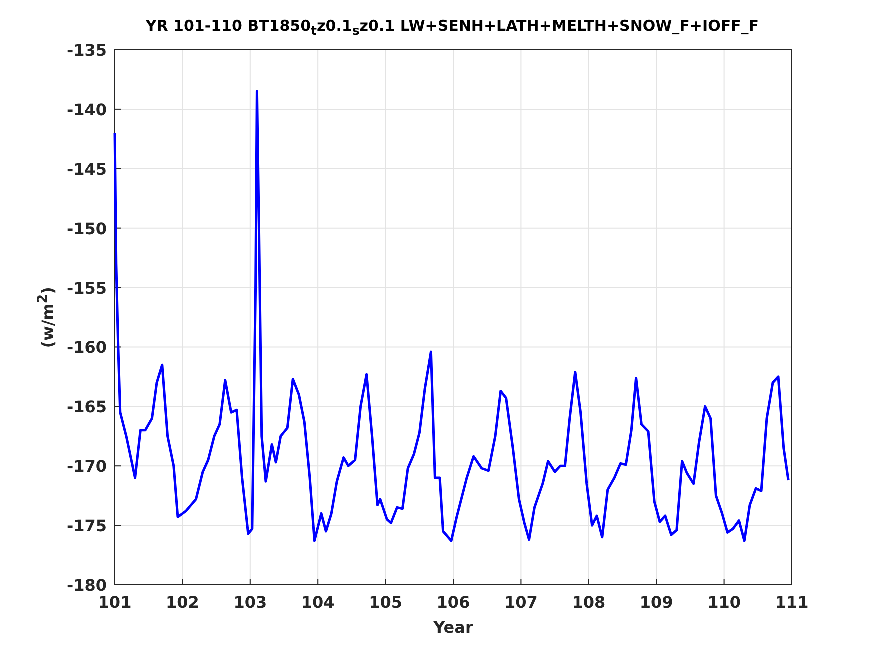 The height and width of the screenshot is (656, 875). What do you see at coordinates (792, 602) in the screenshot?
I see `tick-label: 111` at bounding box center [792, 602].